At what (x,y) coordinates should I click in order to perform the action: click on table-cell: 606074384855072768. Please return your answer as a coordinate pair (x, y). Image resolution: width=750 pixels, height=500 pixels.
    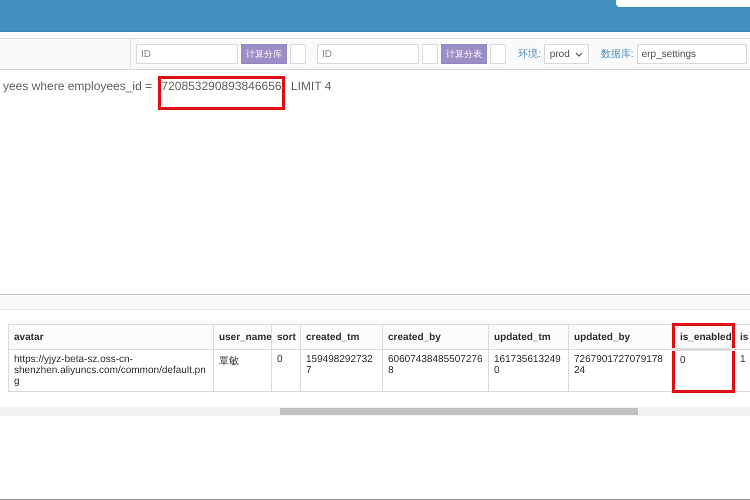
    Looking at the image, I should click on (435, 371).